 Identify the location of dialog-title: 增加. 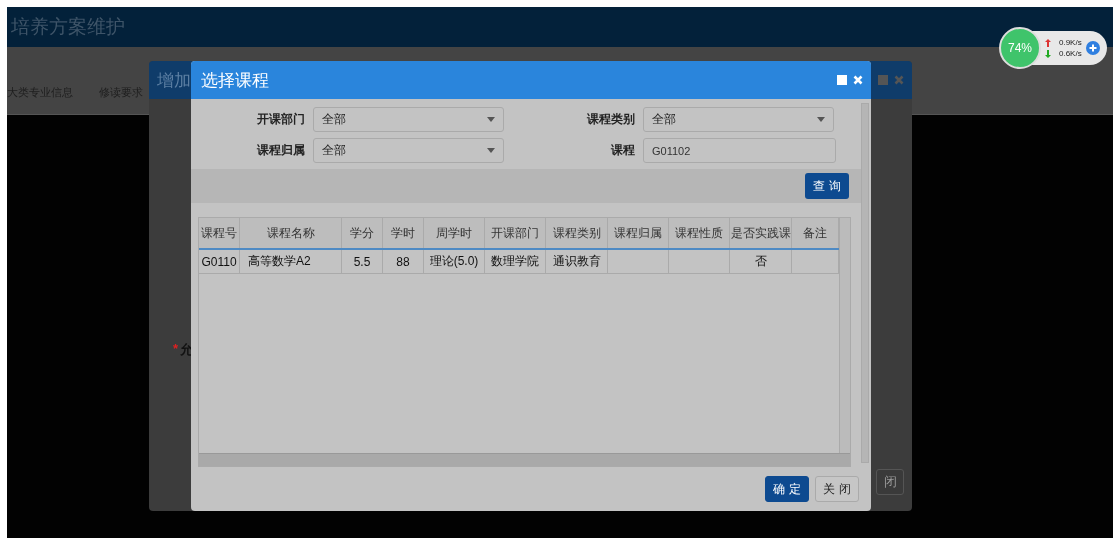
(174, 80).